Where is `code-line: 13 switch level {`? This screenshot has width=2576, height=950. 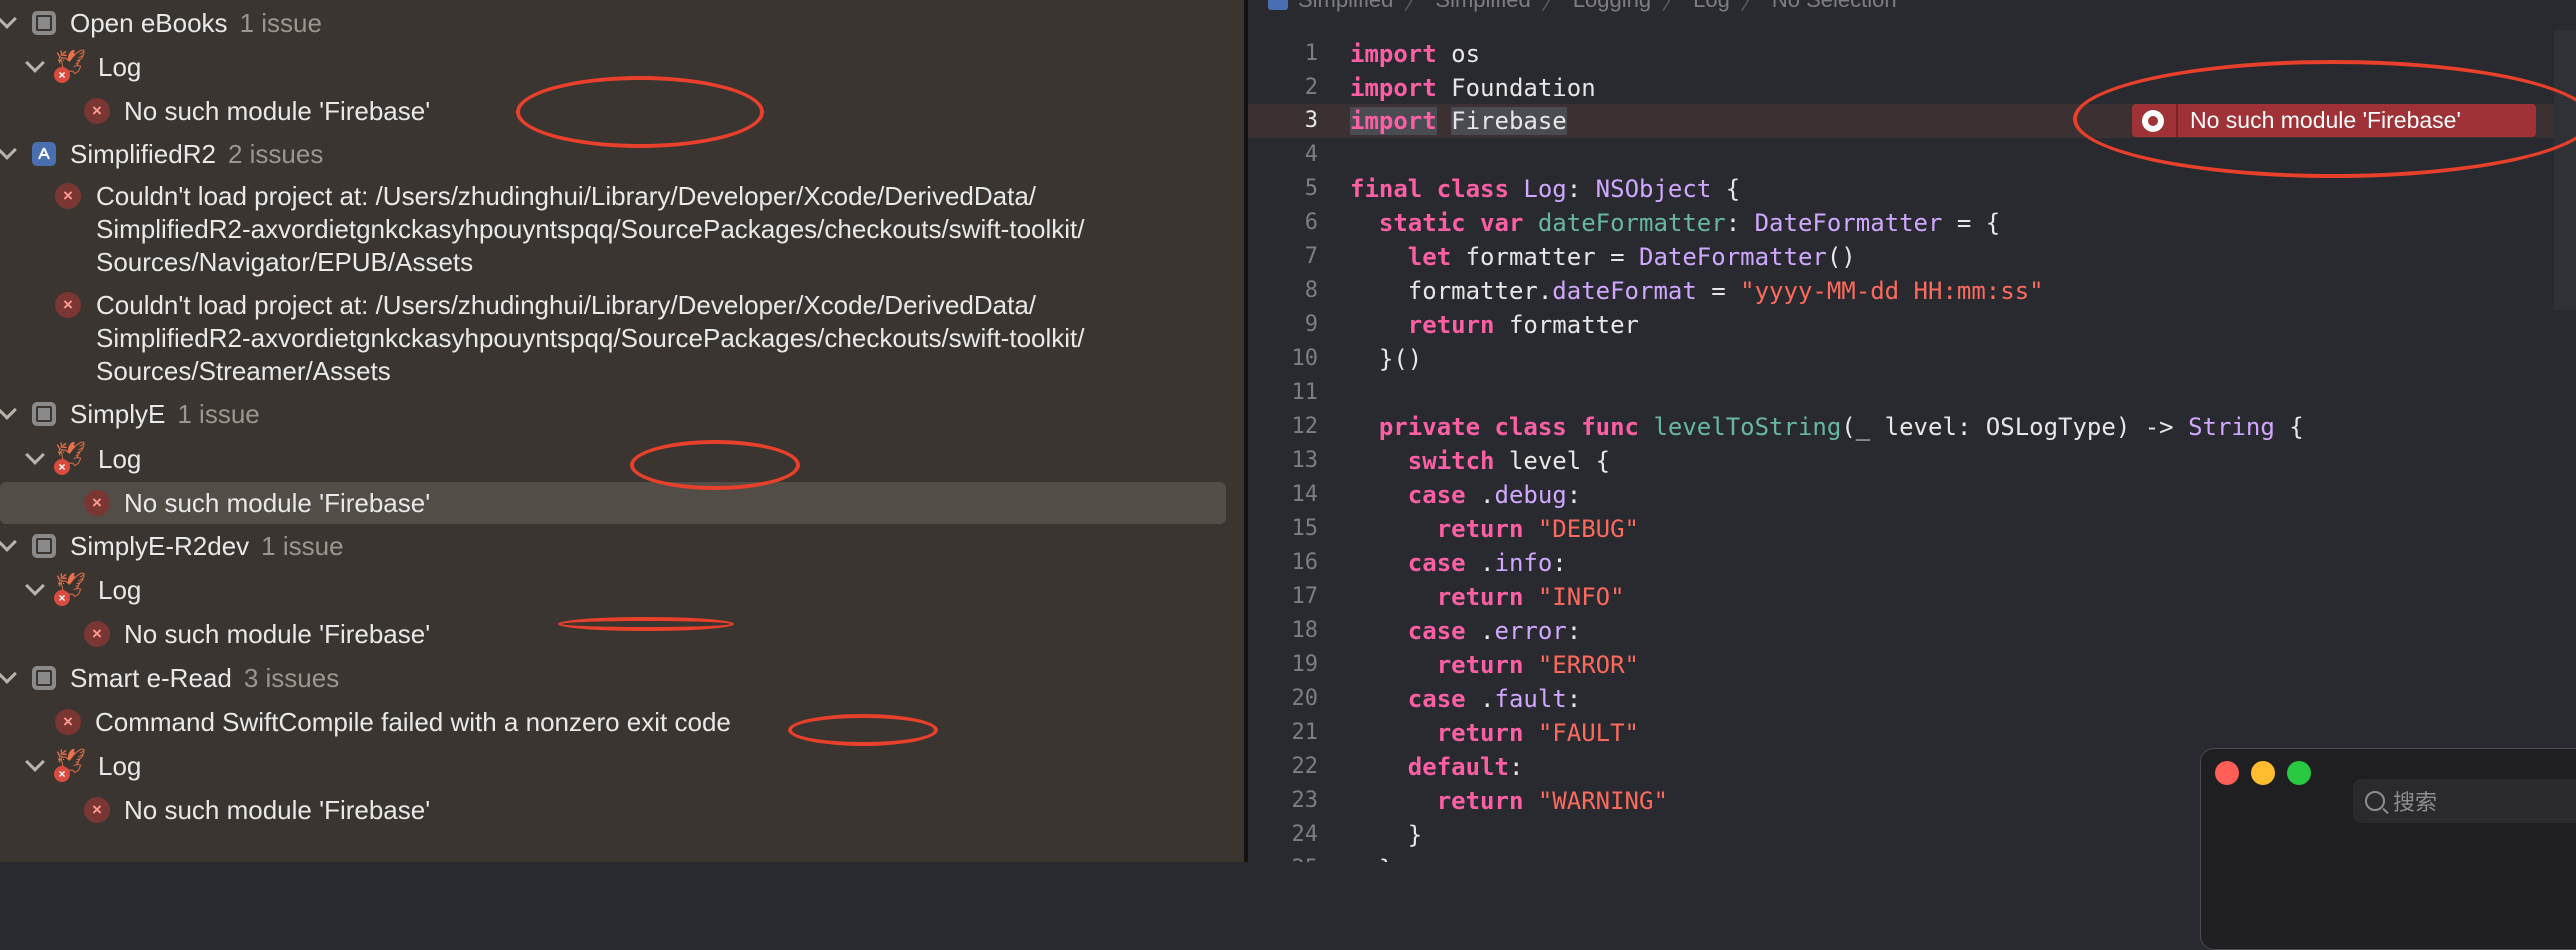 code-line: 13 switch level { is located at coordinates (1912, 461).